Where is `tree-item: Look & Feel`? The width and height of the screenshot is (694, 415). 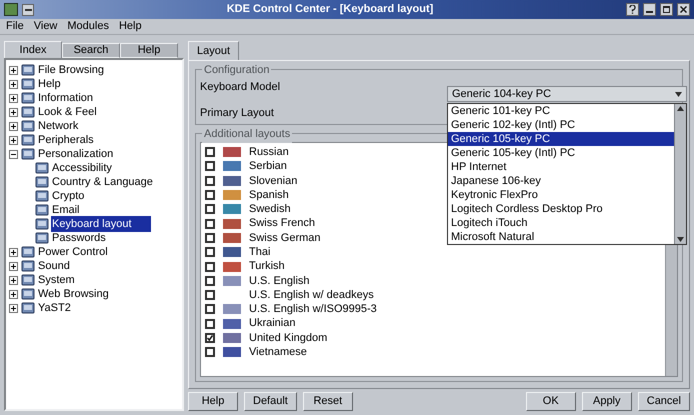
tree-item: Look & Feel is located at coordinates (67, 112).